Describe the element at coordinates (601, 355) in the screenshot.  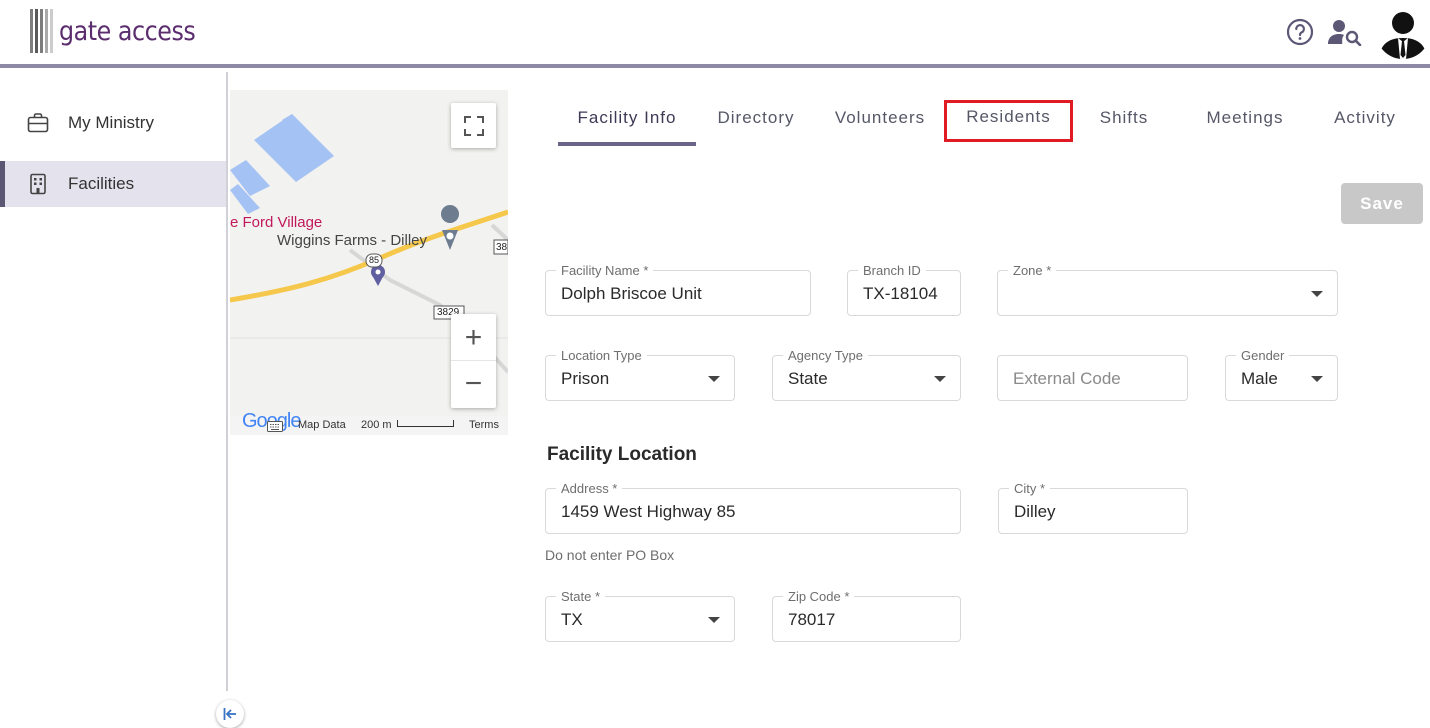
I see `field-label: Location Type` at that location.